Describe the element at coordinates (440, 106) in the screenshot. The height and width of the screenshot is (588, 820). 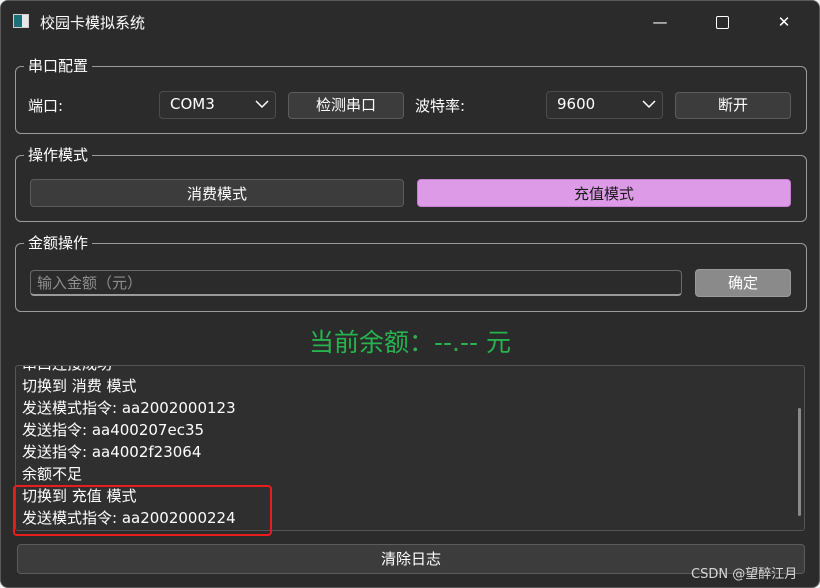
I see `baud-label: 波特率:` at that location.